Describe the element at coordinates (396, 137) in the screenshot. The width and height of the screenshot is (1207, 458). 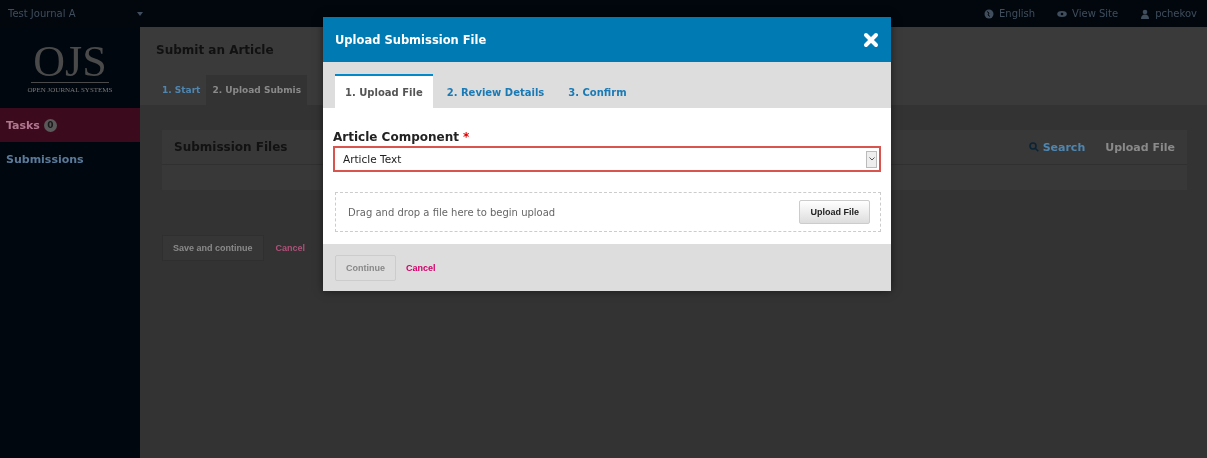
I see `field-label: Article Component` at that location.